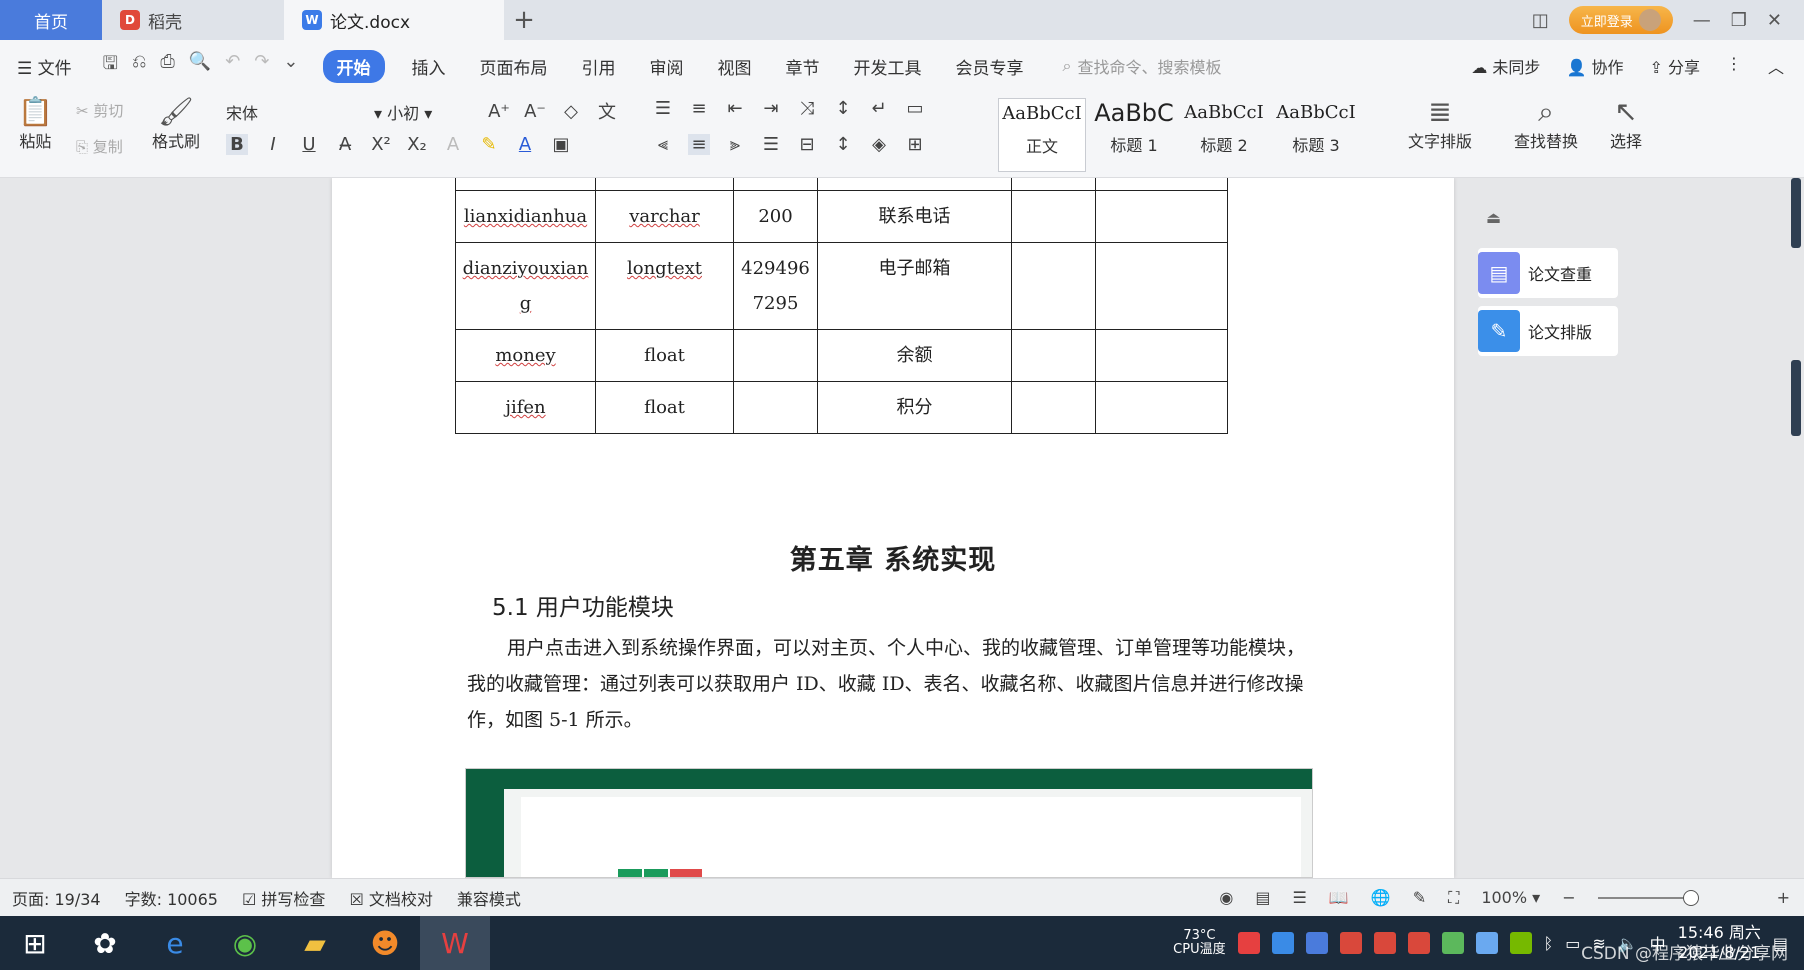 The height and width of the screenshot is (970, 1804). What do you see at coordinates (771, 144) in the screenshot?
I see `justify-icon: ☰` at bounding box center [771, 144].